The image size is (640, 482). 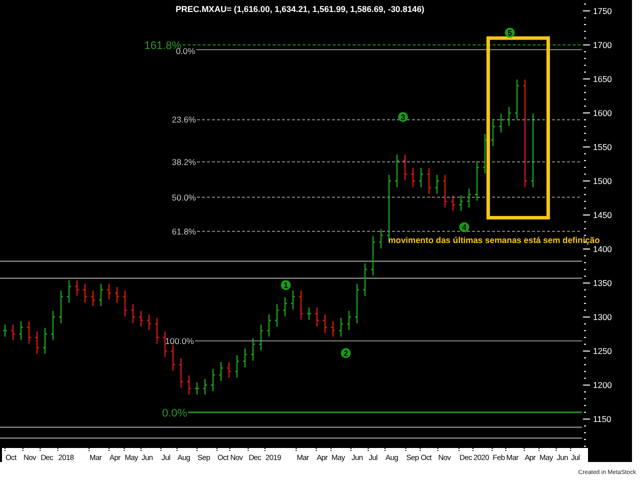 What do you see at coordinates (403, 117) in the screenshot?
I see `wave-count-marker: 3` at bounding box center [403, 117].